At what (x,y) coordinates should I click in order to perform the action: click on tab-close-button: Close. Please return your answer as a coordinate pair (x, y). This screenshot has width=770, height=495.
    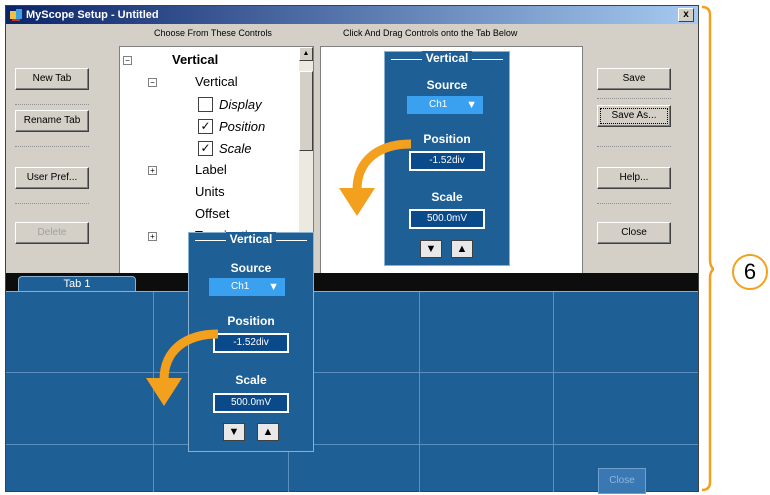
    Looking at the image, I should click on (622, 481).